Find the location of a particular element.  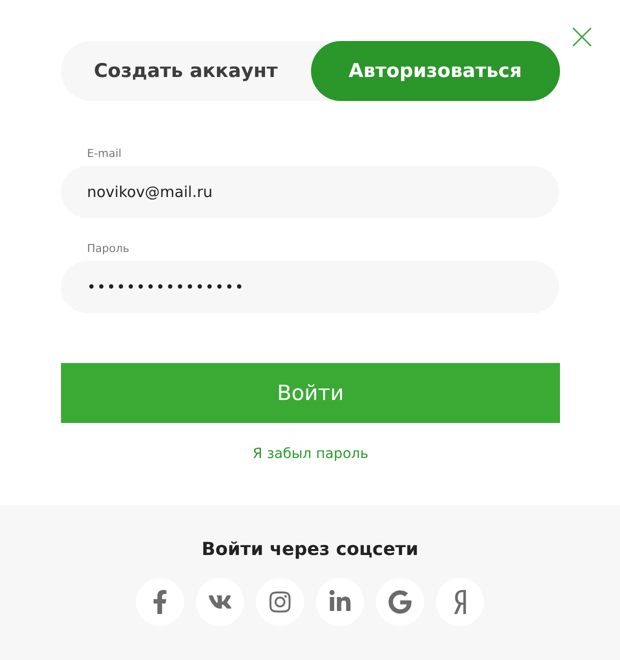

camera-icon is located at coordinates (280, 602).